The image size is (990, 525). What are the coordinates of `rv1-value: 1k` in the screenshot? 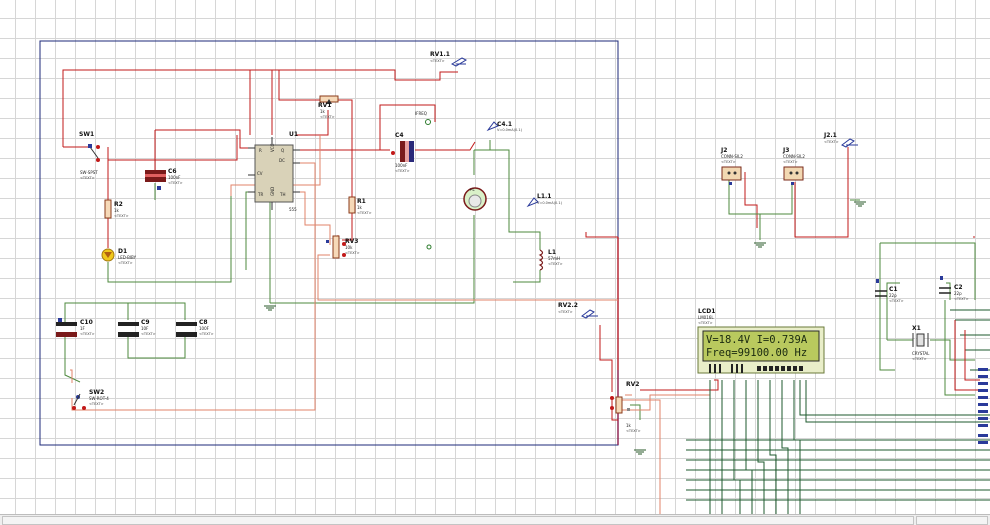 It's located at (323, 111).